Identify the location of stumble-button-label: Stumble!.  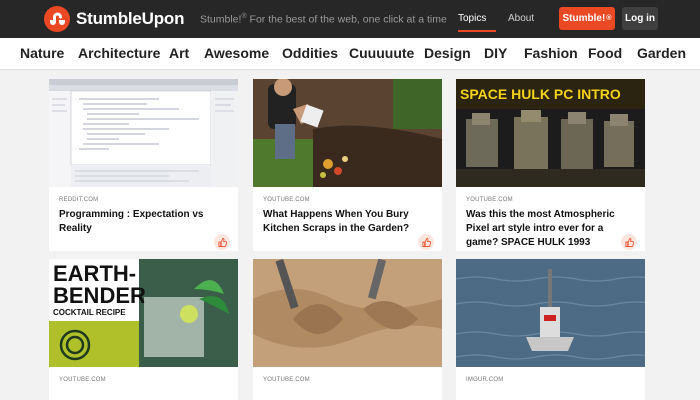
(584, 18).